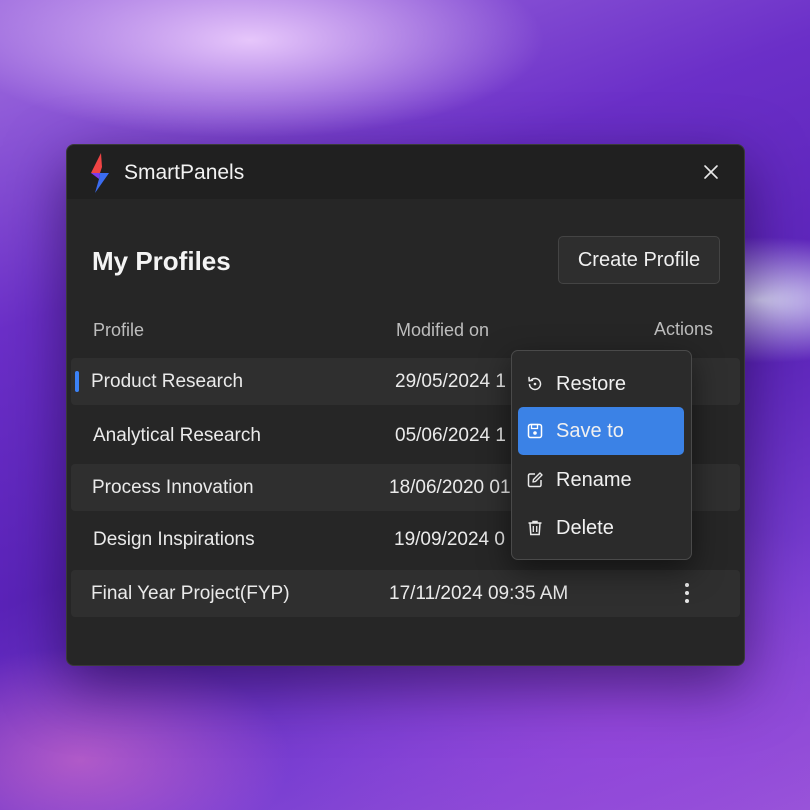  I want to click on menu-item-label: Restore, so click(591, 383).